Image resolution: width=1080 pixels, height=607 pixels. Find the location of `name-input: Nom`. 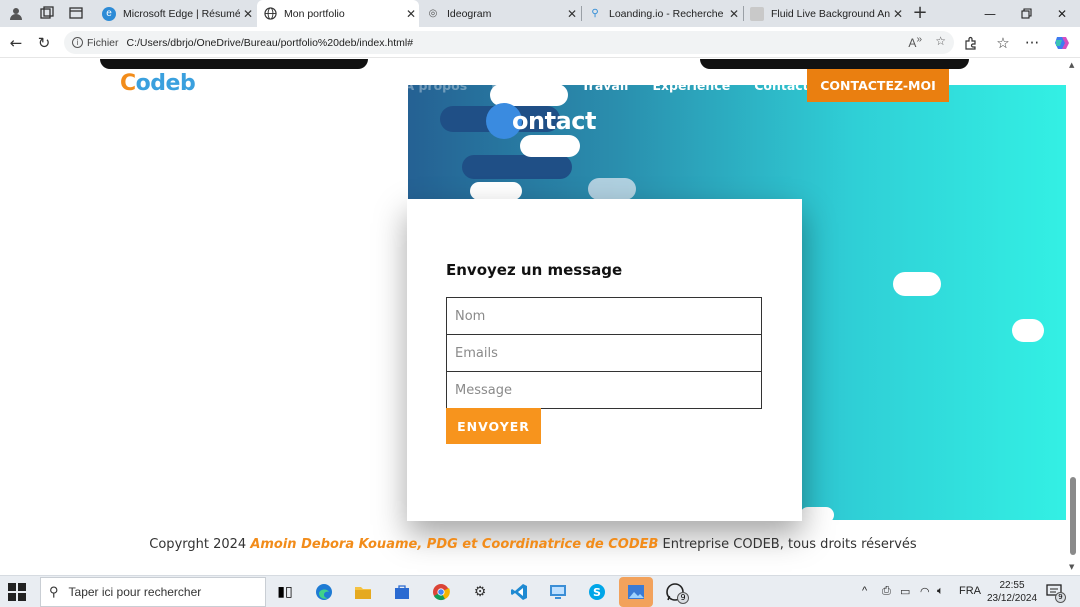

name-input: Nom is located at coordinates (604, 316).